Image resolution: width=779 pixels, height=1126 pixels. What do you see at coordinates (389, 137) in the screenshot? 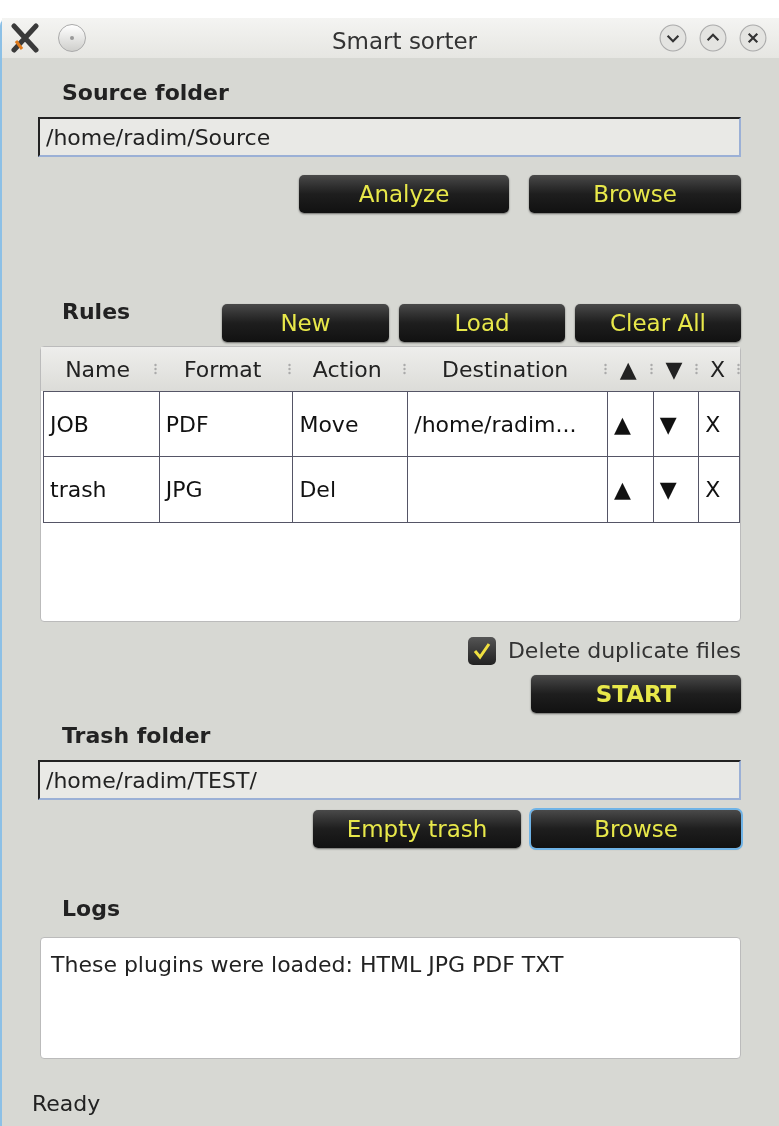
I see `path-field: /home/radim/Source` at bounding box center [389, 137].